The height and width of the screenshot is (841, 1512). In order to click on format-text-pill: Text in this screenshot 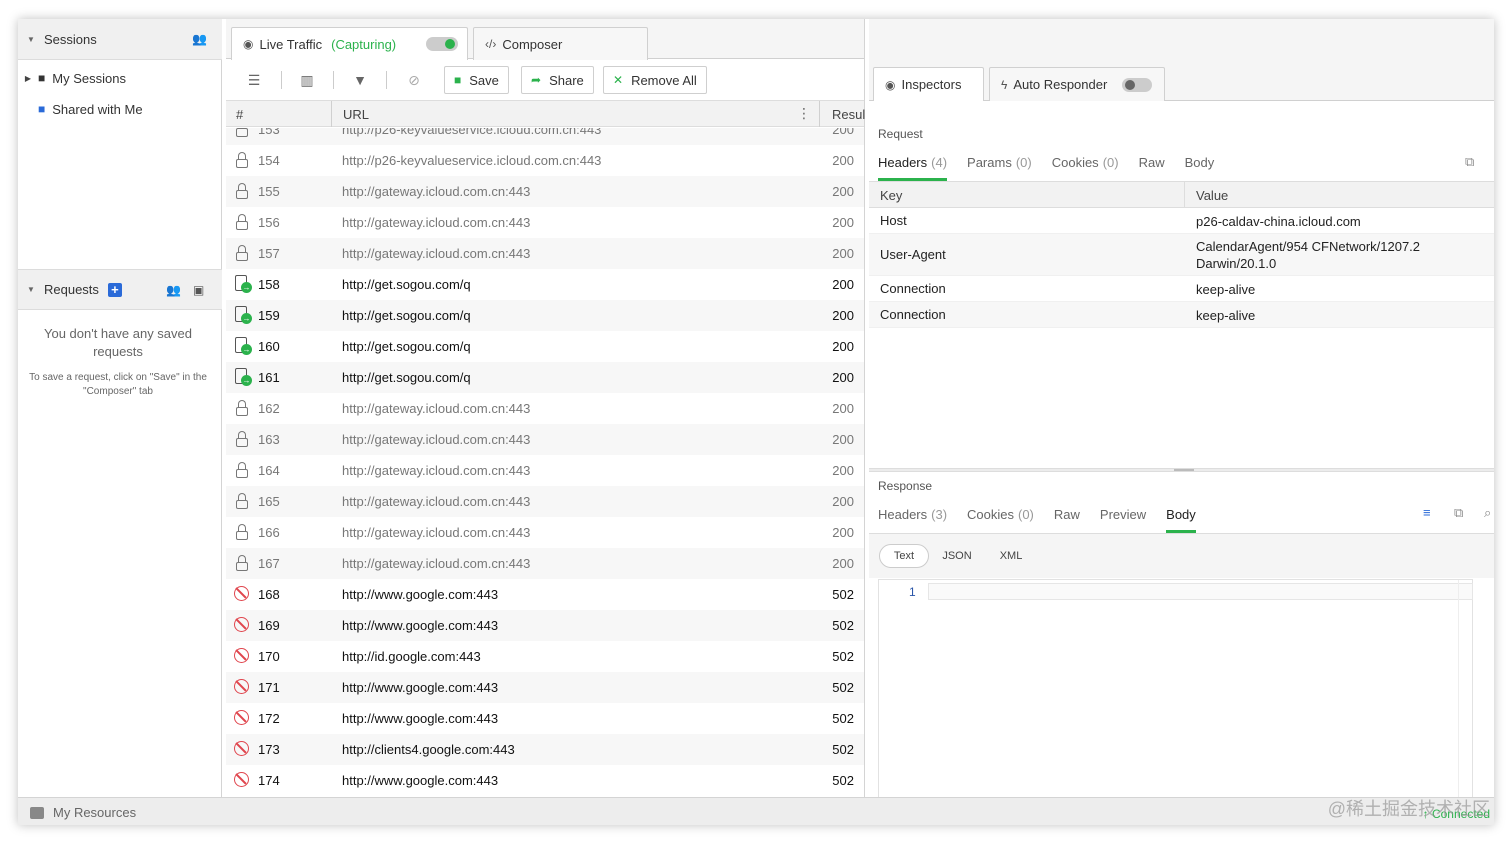, I will do `click(904, 556)`.